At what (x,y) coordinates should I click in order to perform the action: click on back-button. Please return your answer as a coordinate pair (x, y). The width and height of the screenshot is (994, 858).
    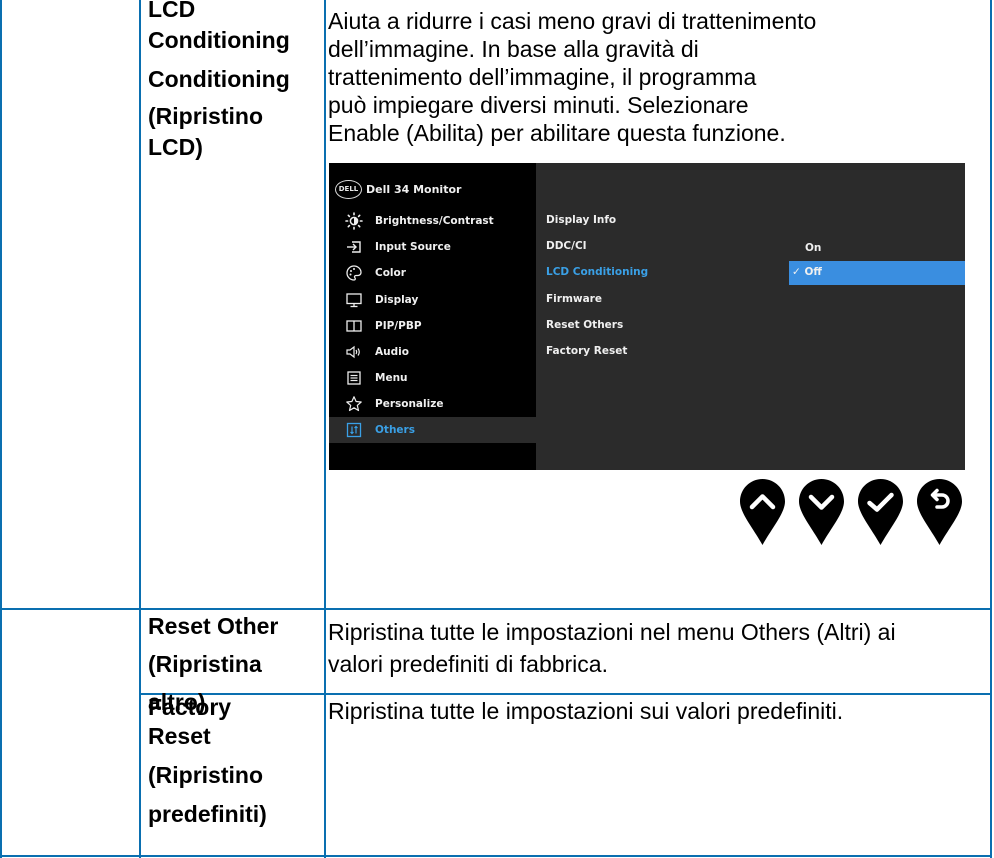
    Looking at the image, I should click on (939, 512).